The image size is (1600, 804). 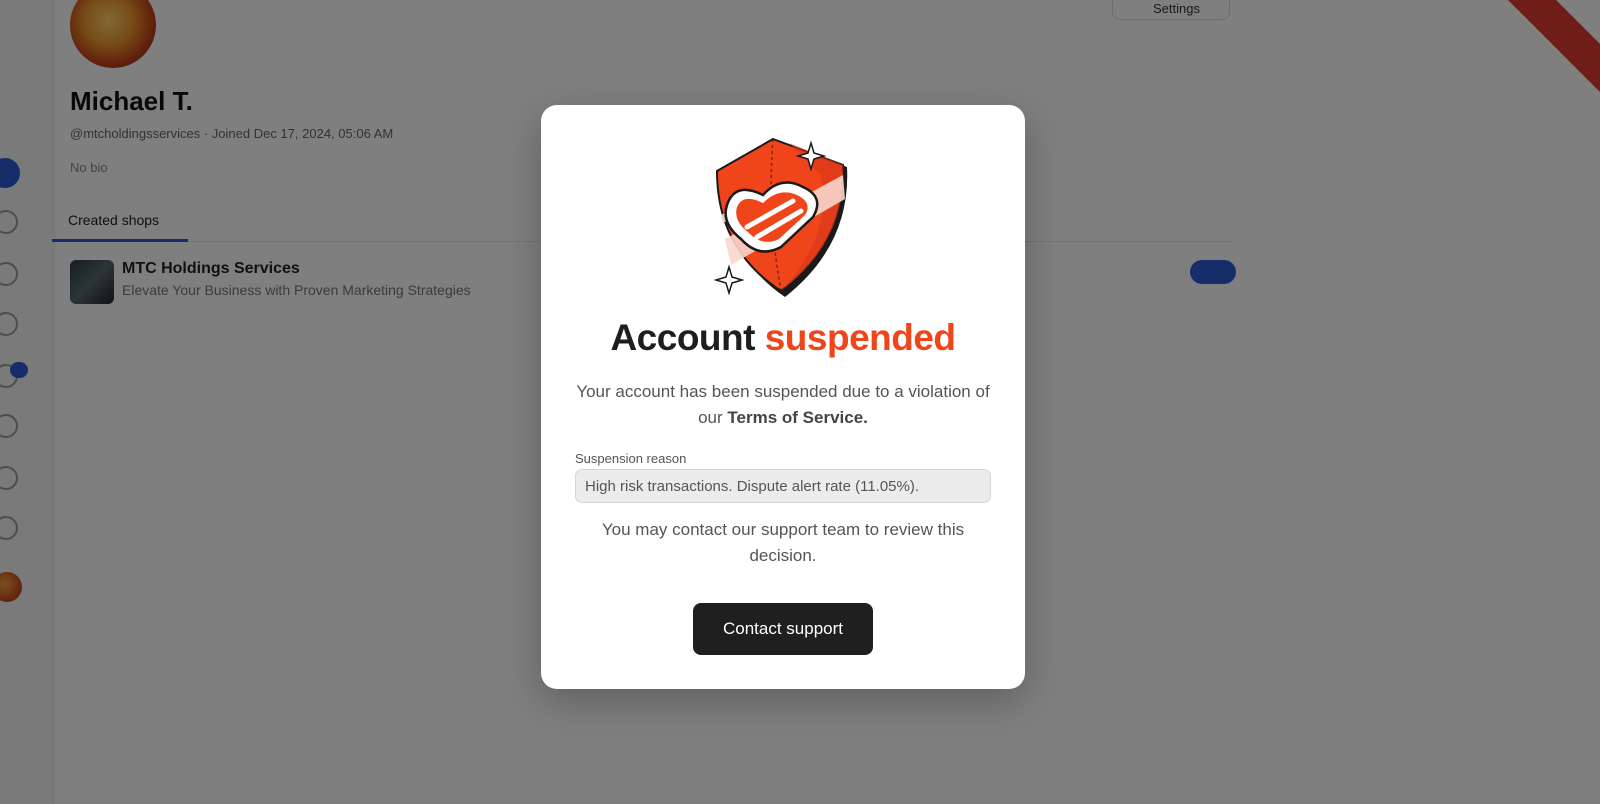 What do you see at coordinates (783, 629) in the screenshot?
I see `contact-support-button: Contact support` at bounding box center [783, 629].